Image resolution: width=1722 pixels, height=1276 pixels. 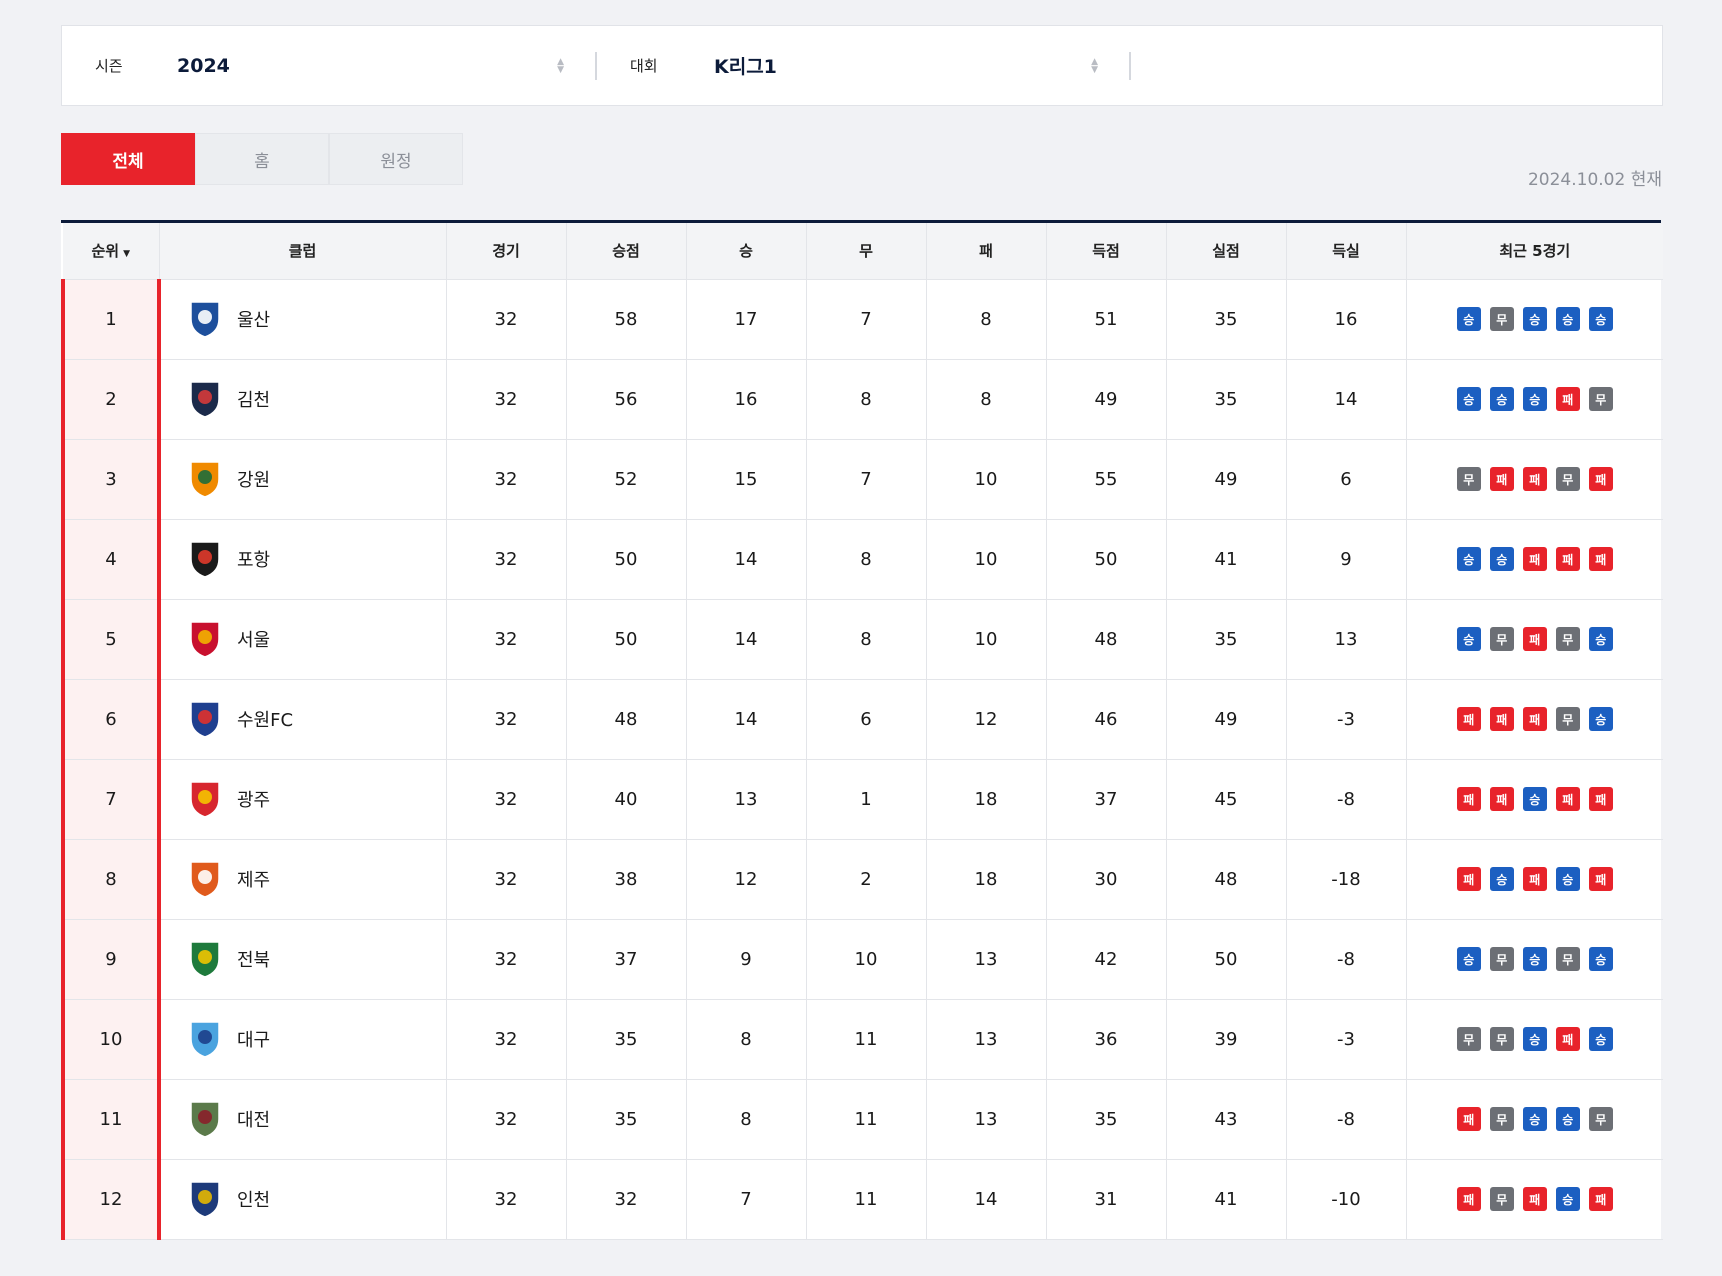 What do you see at coordinates (303, 1039) in the screenshot?
I see `club-cell: 대구` at bounding box center [303, 1039].